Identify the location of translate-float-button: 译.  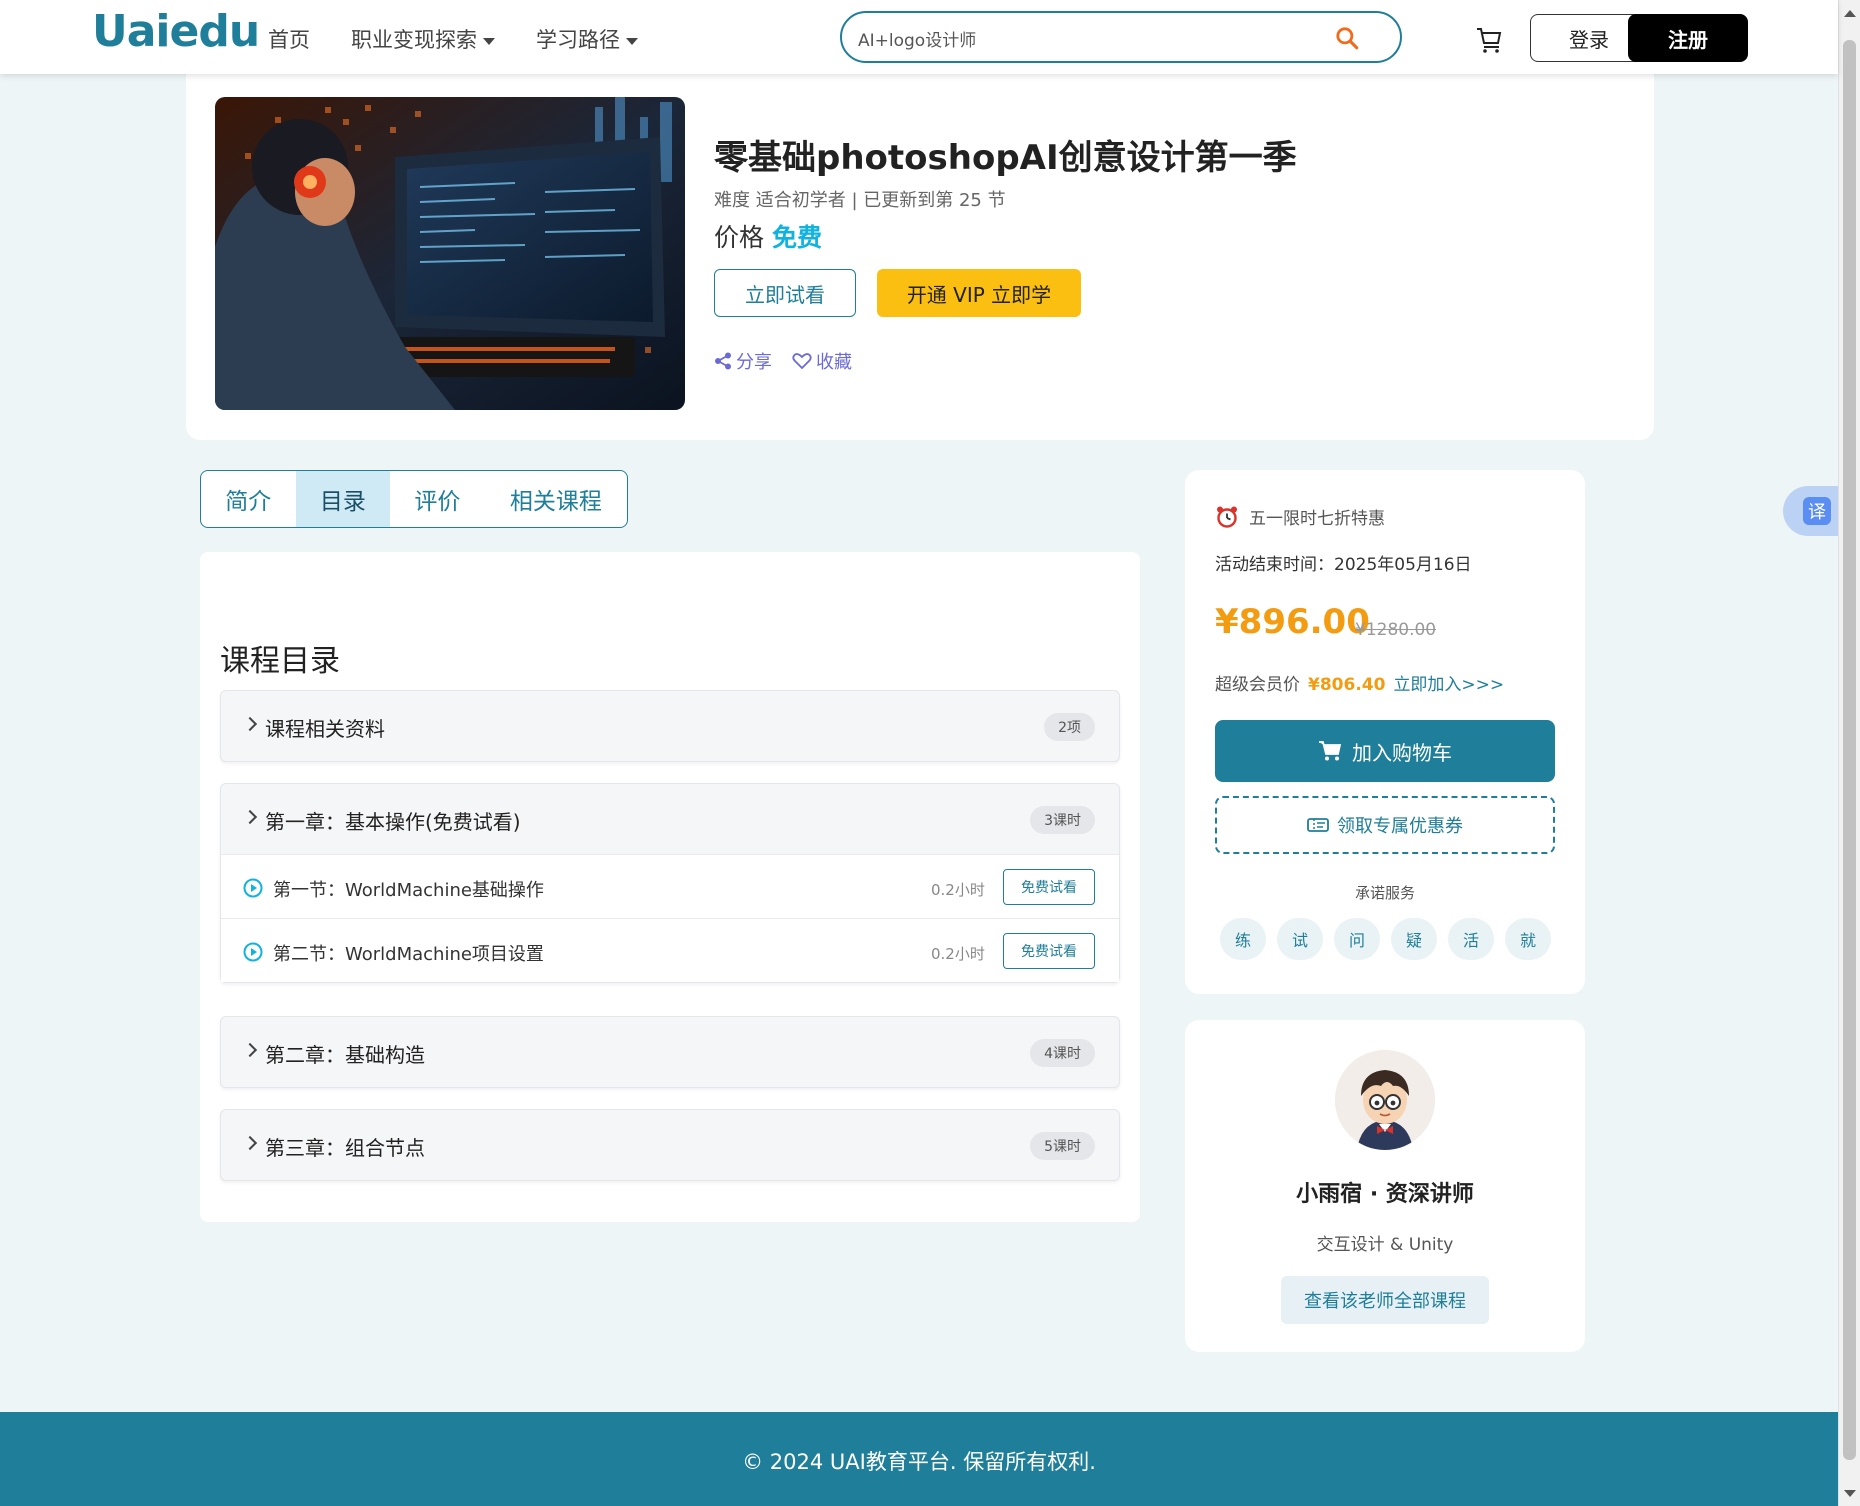
(1813, 511).